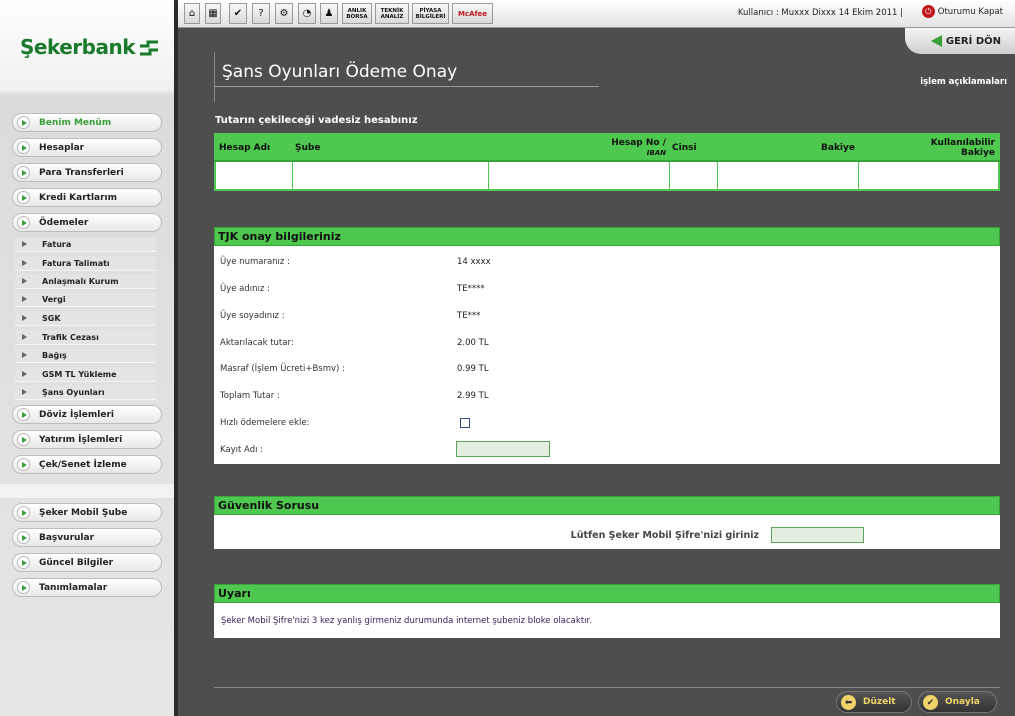  Describe the element at coordinates (85, 318) in the screenshot. I see `submenu-item-sgk: SGK` at that location.